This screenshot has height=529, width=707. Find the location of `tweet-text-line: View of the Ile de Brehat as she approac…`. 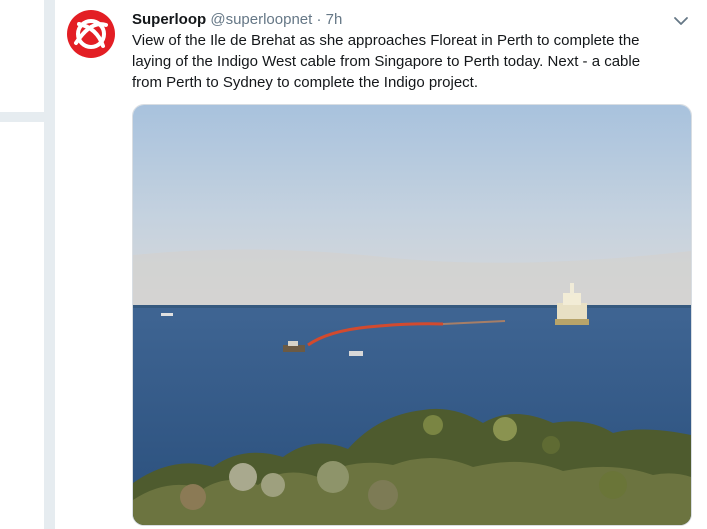

tweet-text-line: View of the Ile de Brehat as she approac… is located at coordinates (386, 40).